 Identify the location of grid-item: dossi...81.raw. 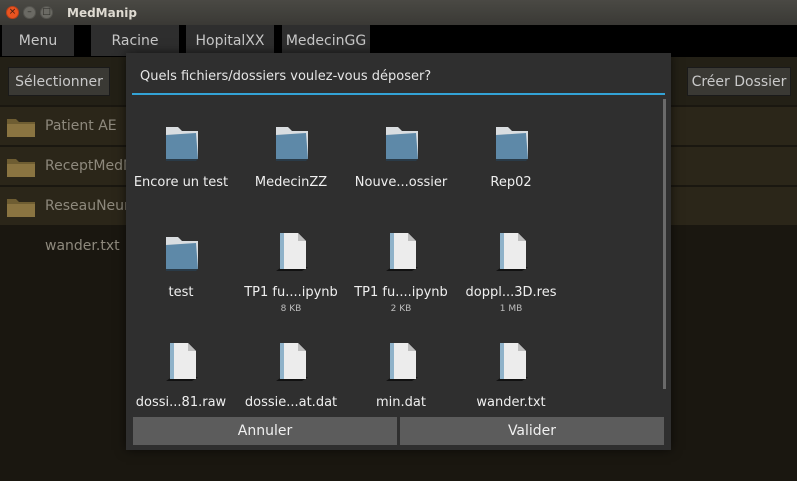
(181, 365).